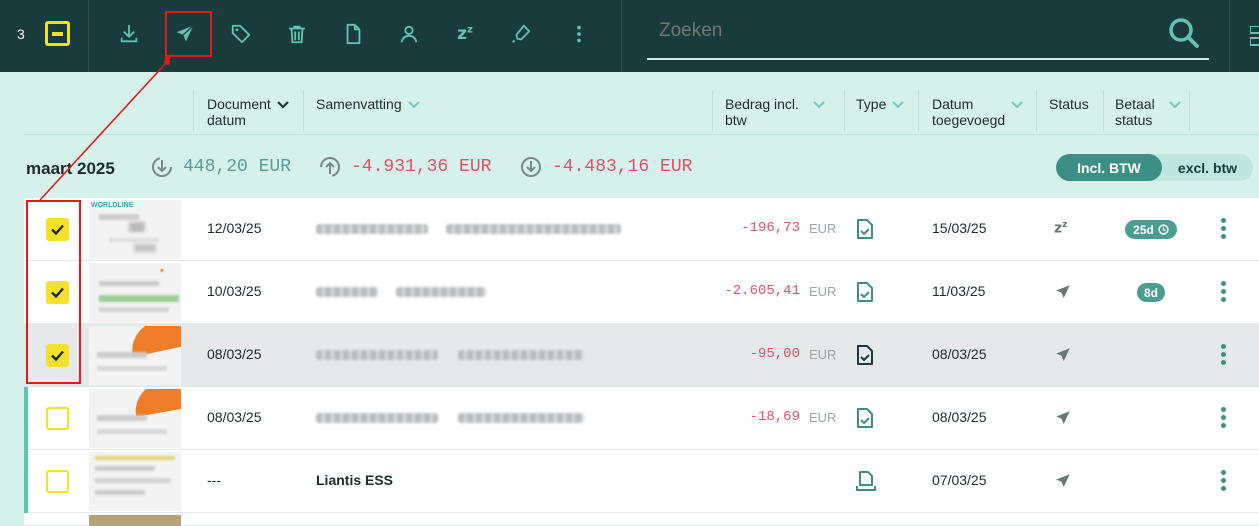 The image size is (1259, 526). What do you see at coordinates (641, 519) in the screenshot?
I see `table-row` at bounding box center [641, 519].